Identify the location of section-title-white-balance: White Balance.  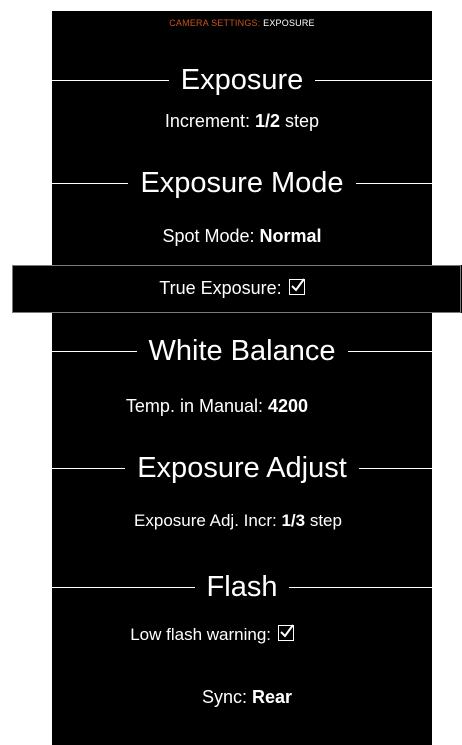
(242, 350).